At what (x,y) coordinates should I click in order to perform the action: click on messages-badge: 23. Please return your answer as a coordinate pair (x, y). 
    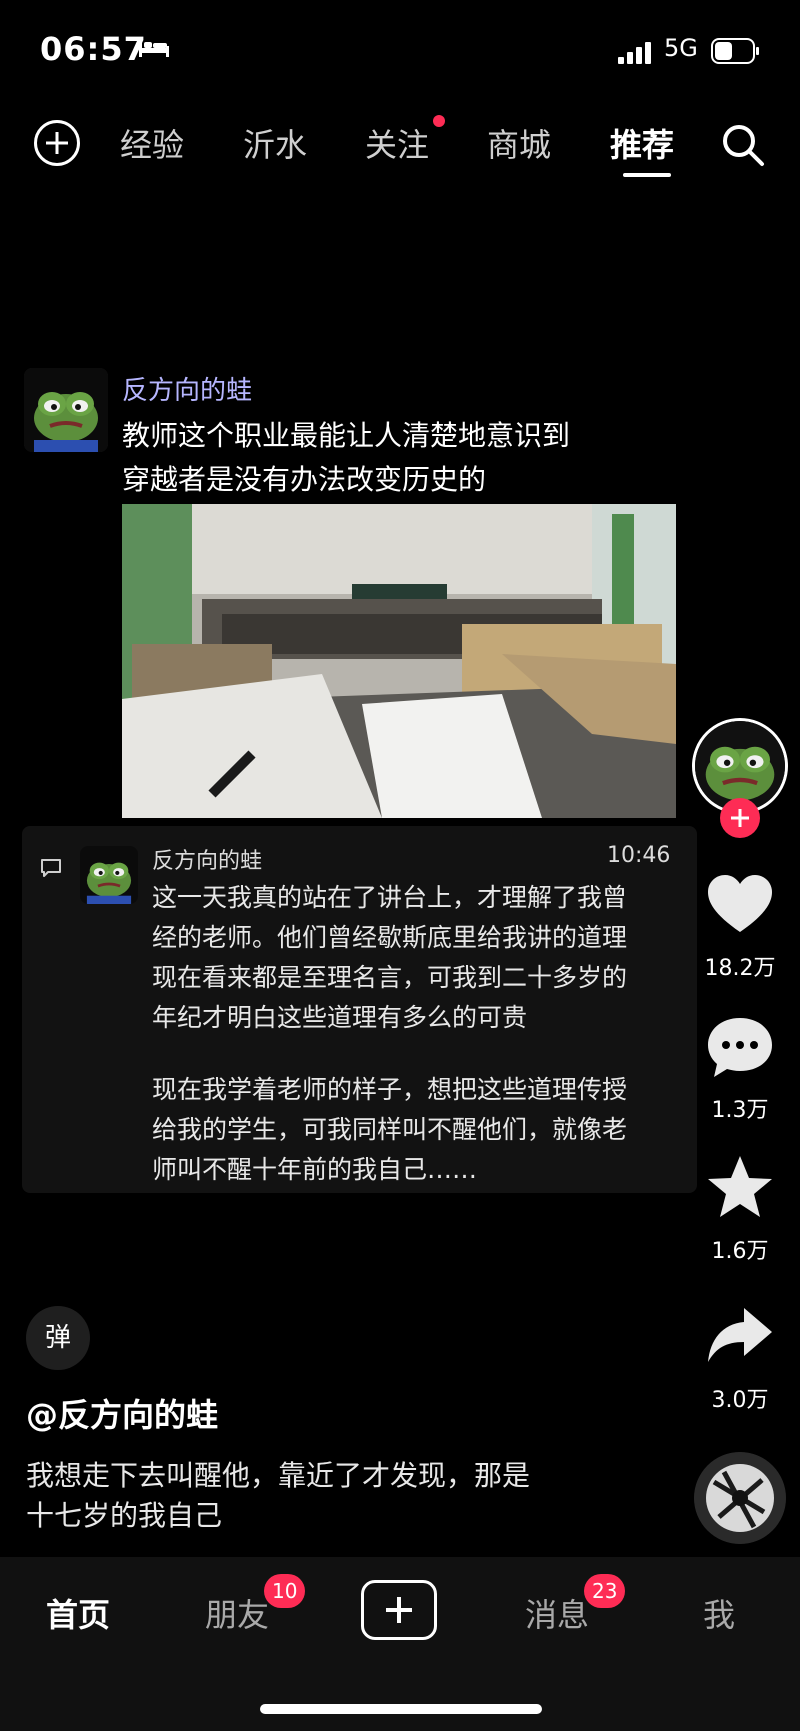
    Looking at the image, I should click on (605, 1591).